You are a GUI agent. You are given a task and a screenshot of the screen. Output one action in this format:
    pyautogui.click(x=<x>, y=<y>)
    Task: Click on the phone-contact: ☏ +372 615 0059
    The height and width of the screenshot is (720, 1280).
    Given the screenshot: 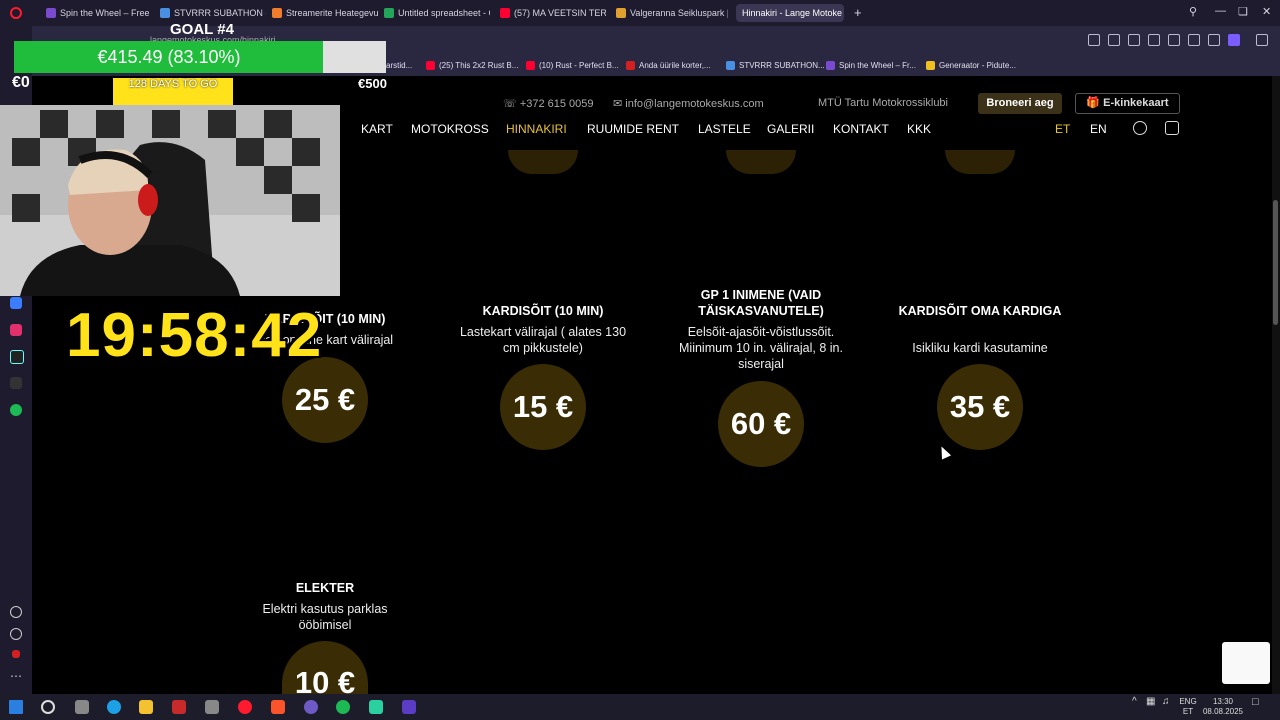 What is the action you would take?
    pyautogui.click(x=548, y=103)
    